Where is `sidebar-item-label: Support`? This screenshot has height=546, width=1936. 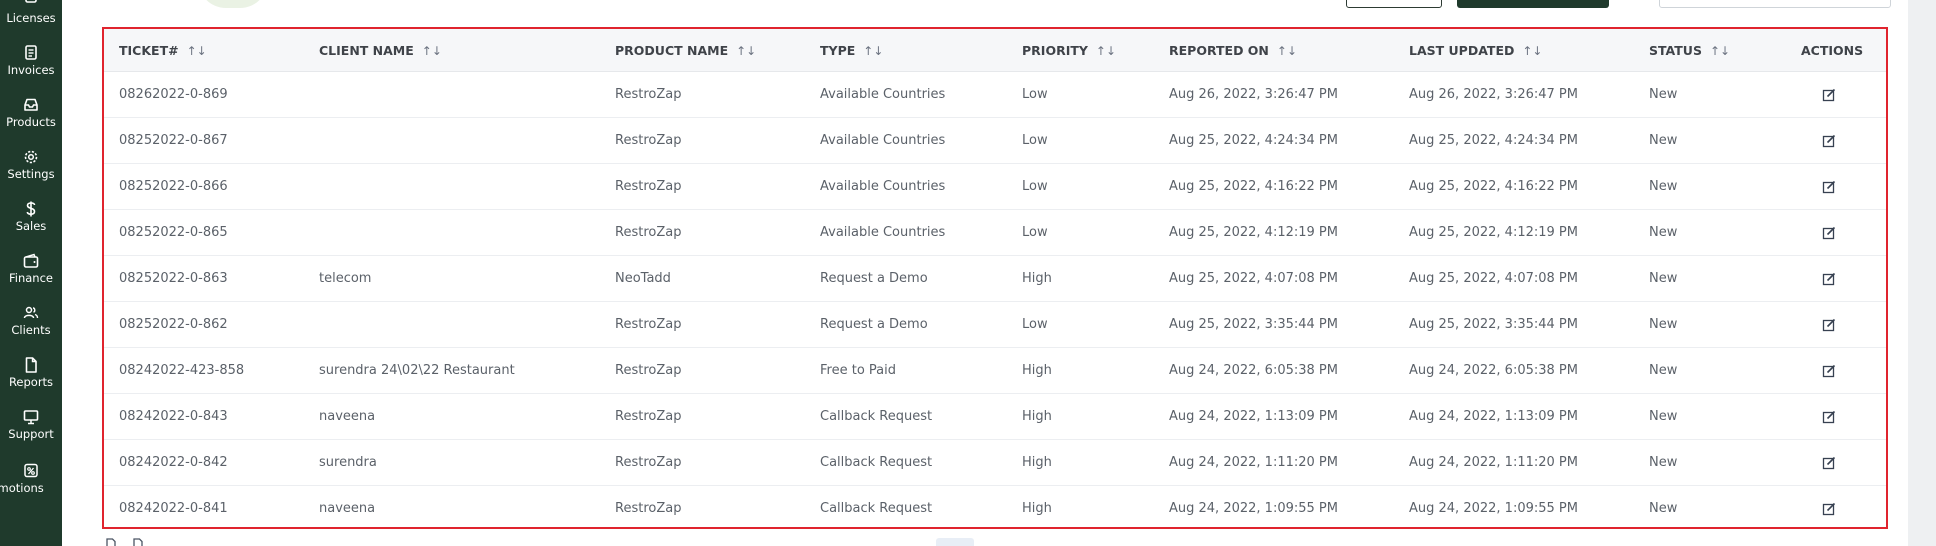
sidebar-item-label: Support is located at coordinates (31, 434).